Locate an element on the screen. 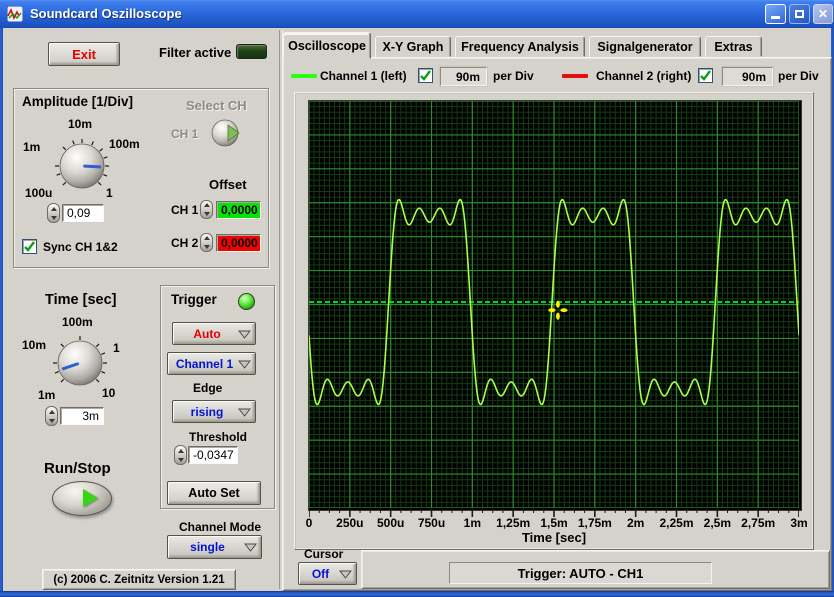  channel2-checkbox is located at coordinates (705, 75).